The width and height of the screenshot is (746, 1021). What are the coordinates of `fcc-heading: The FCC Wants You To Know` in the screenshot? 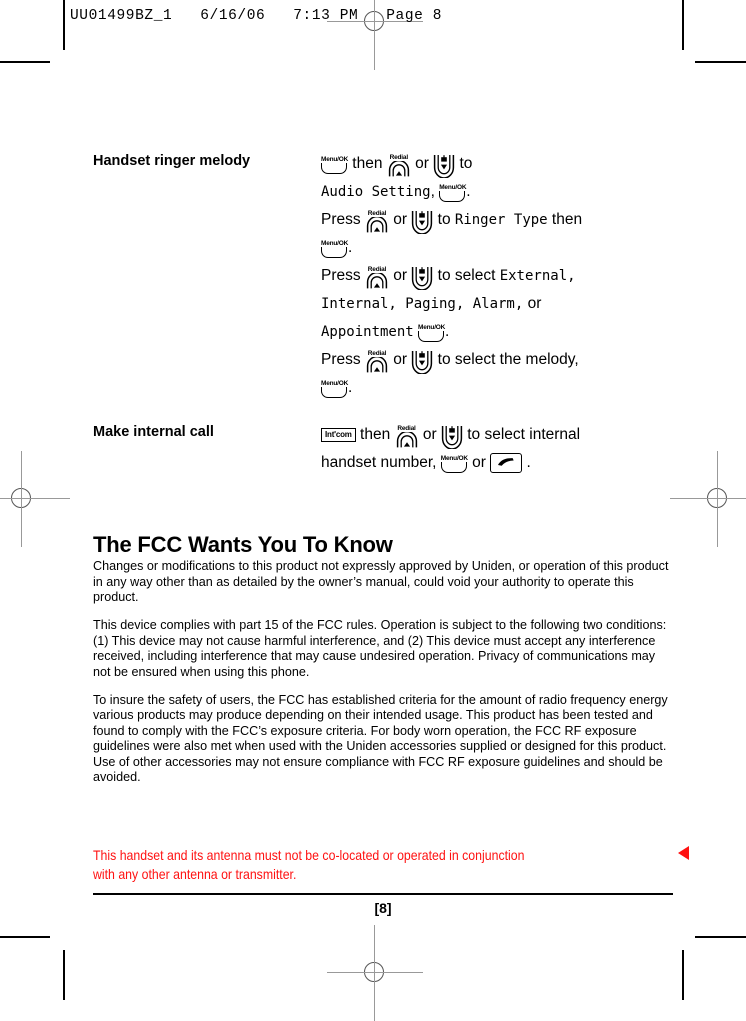 It's located at (243, 544).